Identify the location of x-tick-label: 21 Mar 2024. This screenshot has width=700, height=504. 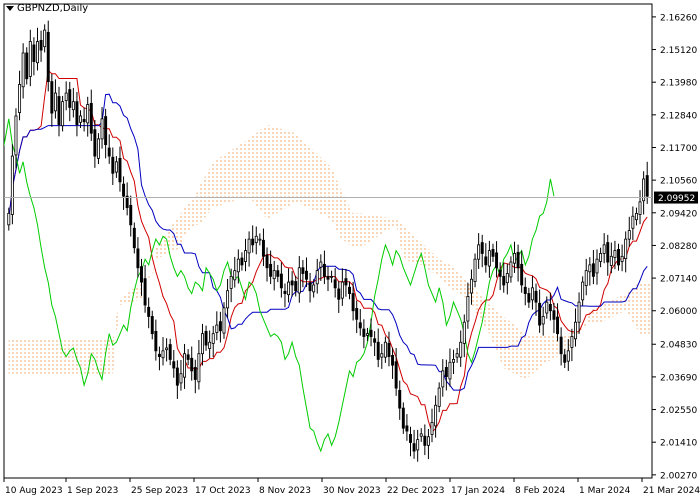
(671, 491).